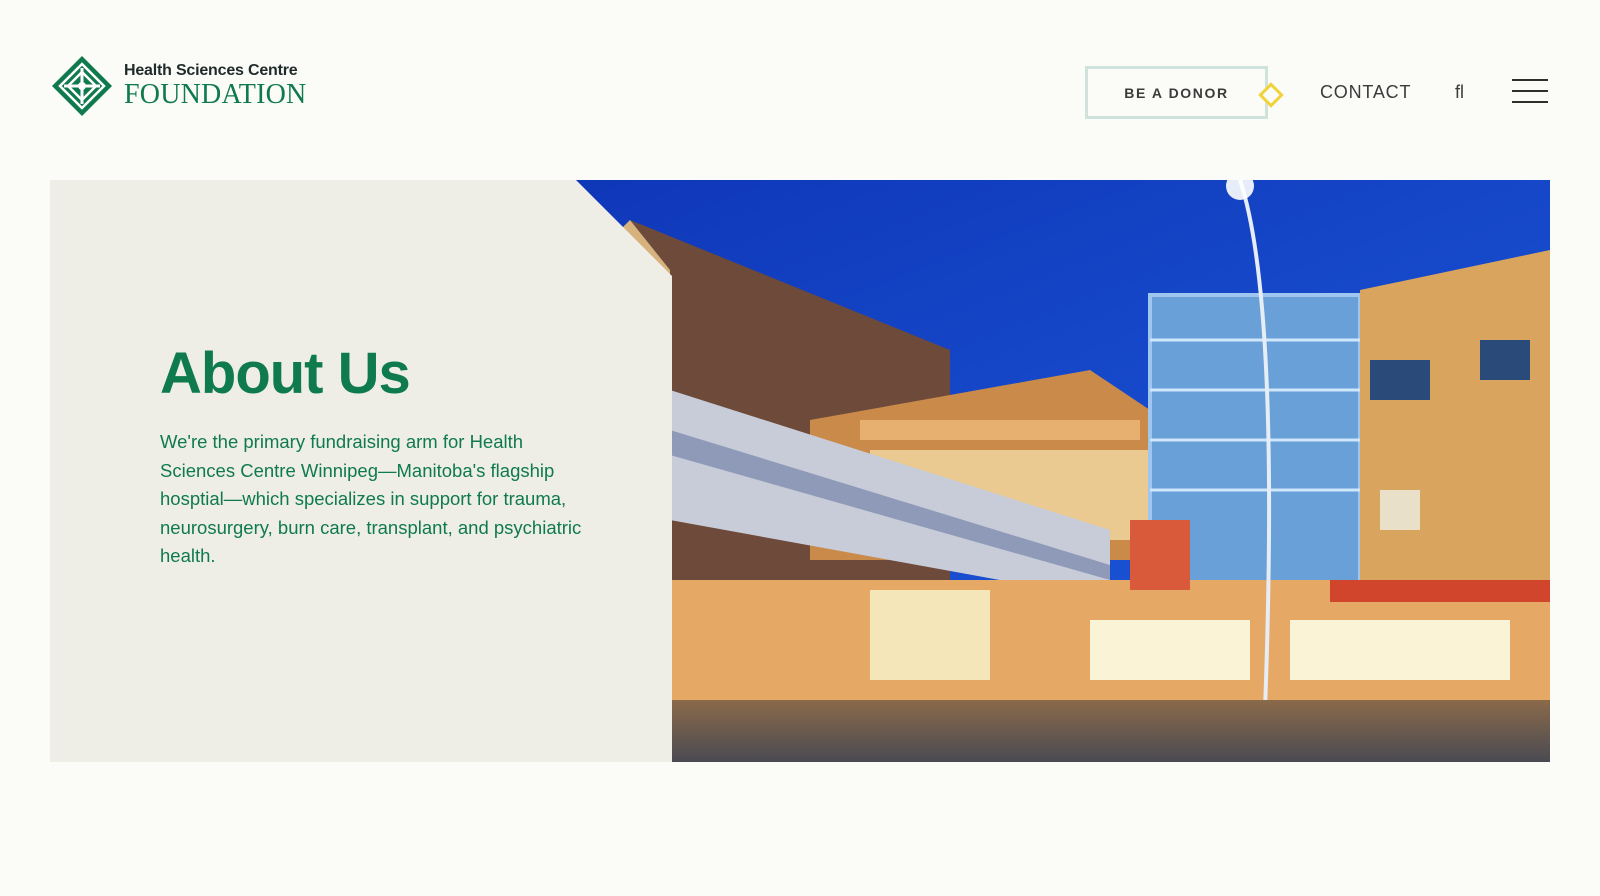  Describe the element at coordinates (1365, 92) in the screenshot. I see `contact-link: CONTACT` at that location.